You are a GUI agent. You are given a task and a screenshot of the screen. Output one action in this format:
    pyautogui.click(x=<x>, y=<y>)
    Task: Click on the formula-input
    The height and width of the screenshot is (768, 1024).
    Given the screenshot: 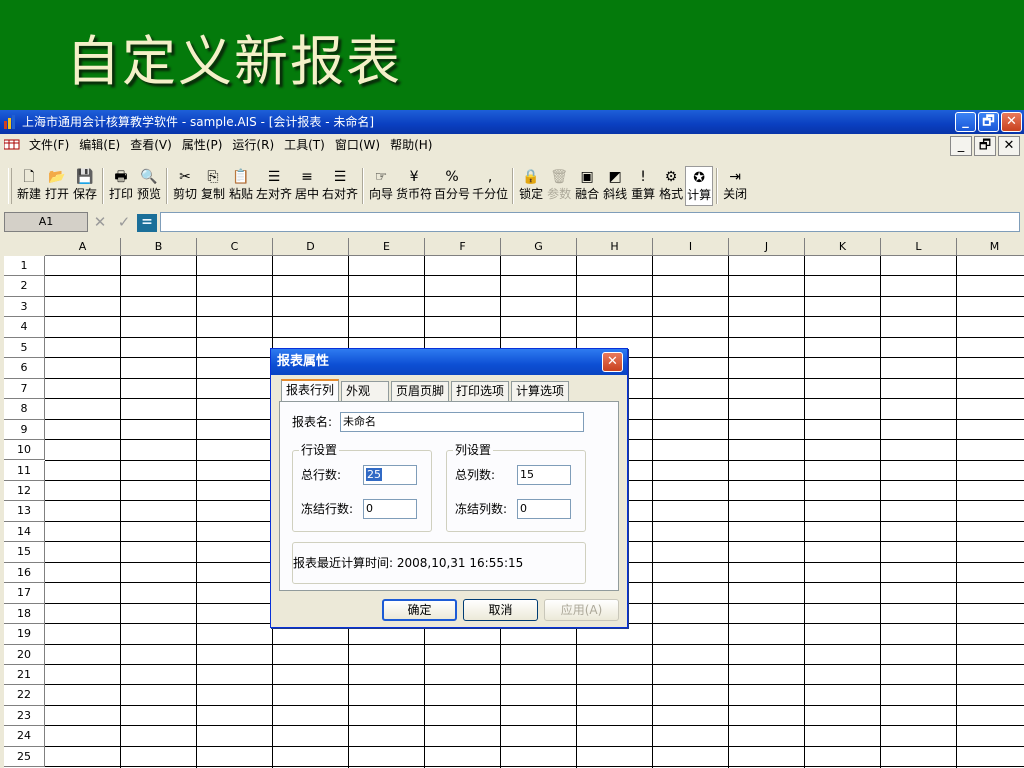 What is the action you would take?
    pyautogui.click(x=590, y=222)
    